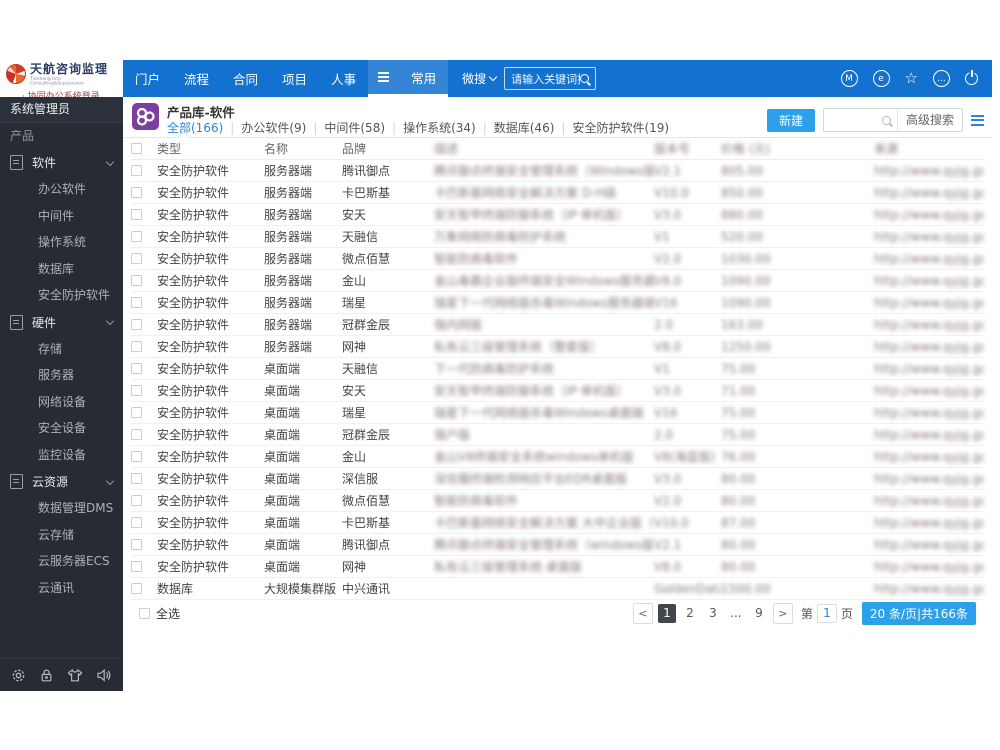  What do you see at coordinates (826, 613) in the screenshot?
I see `page-jump-input: 1` at bounding box center [826, 613].